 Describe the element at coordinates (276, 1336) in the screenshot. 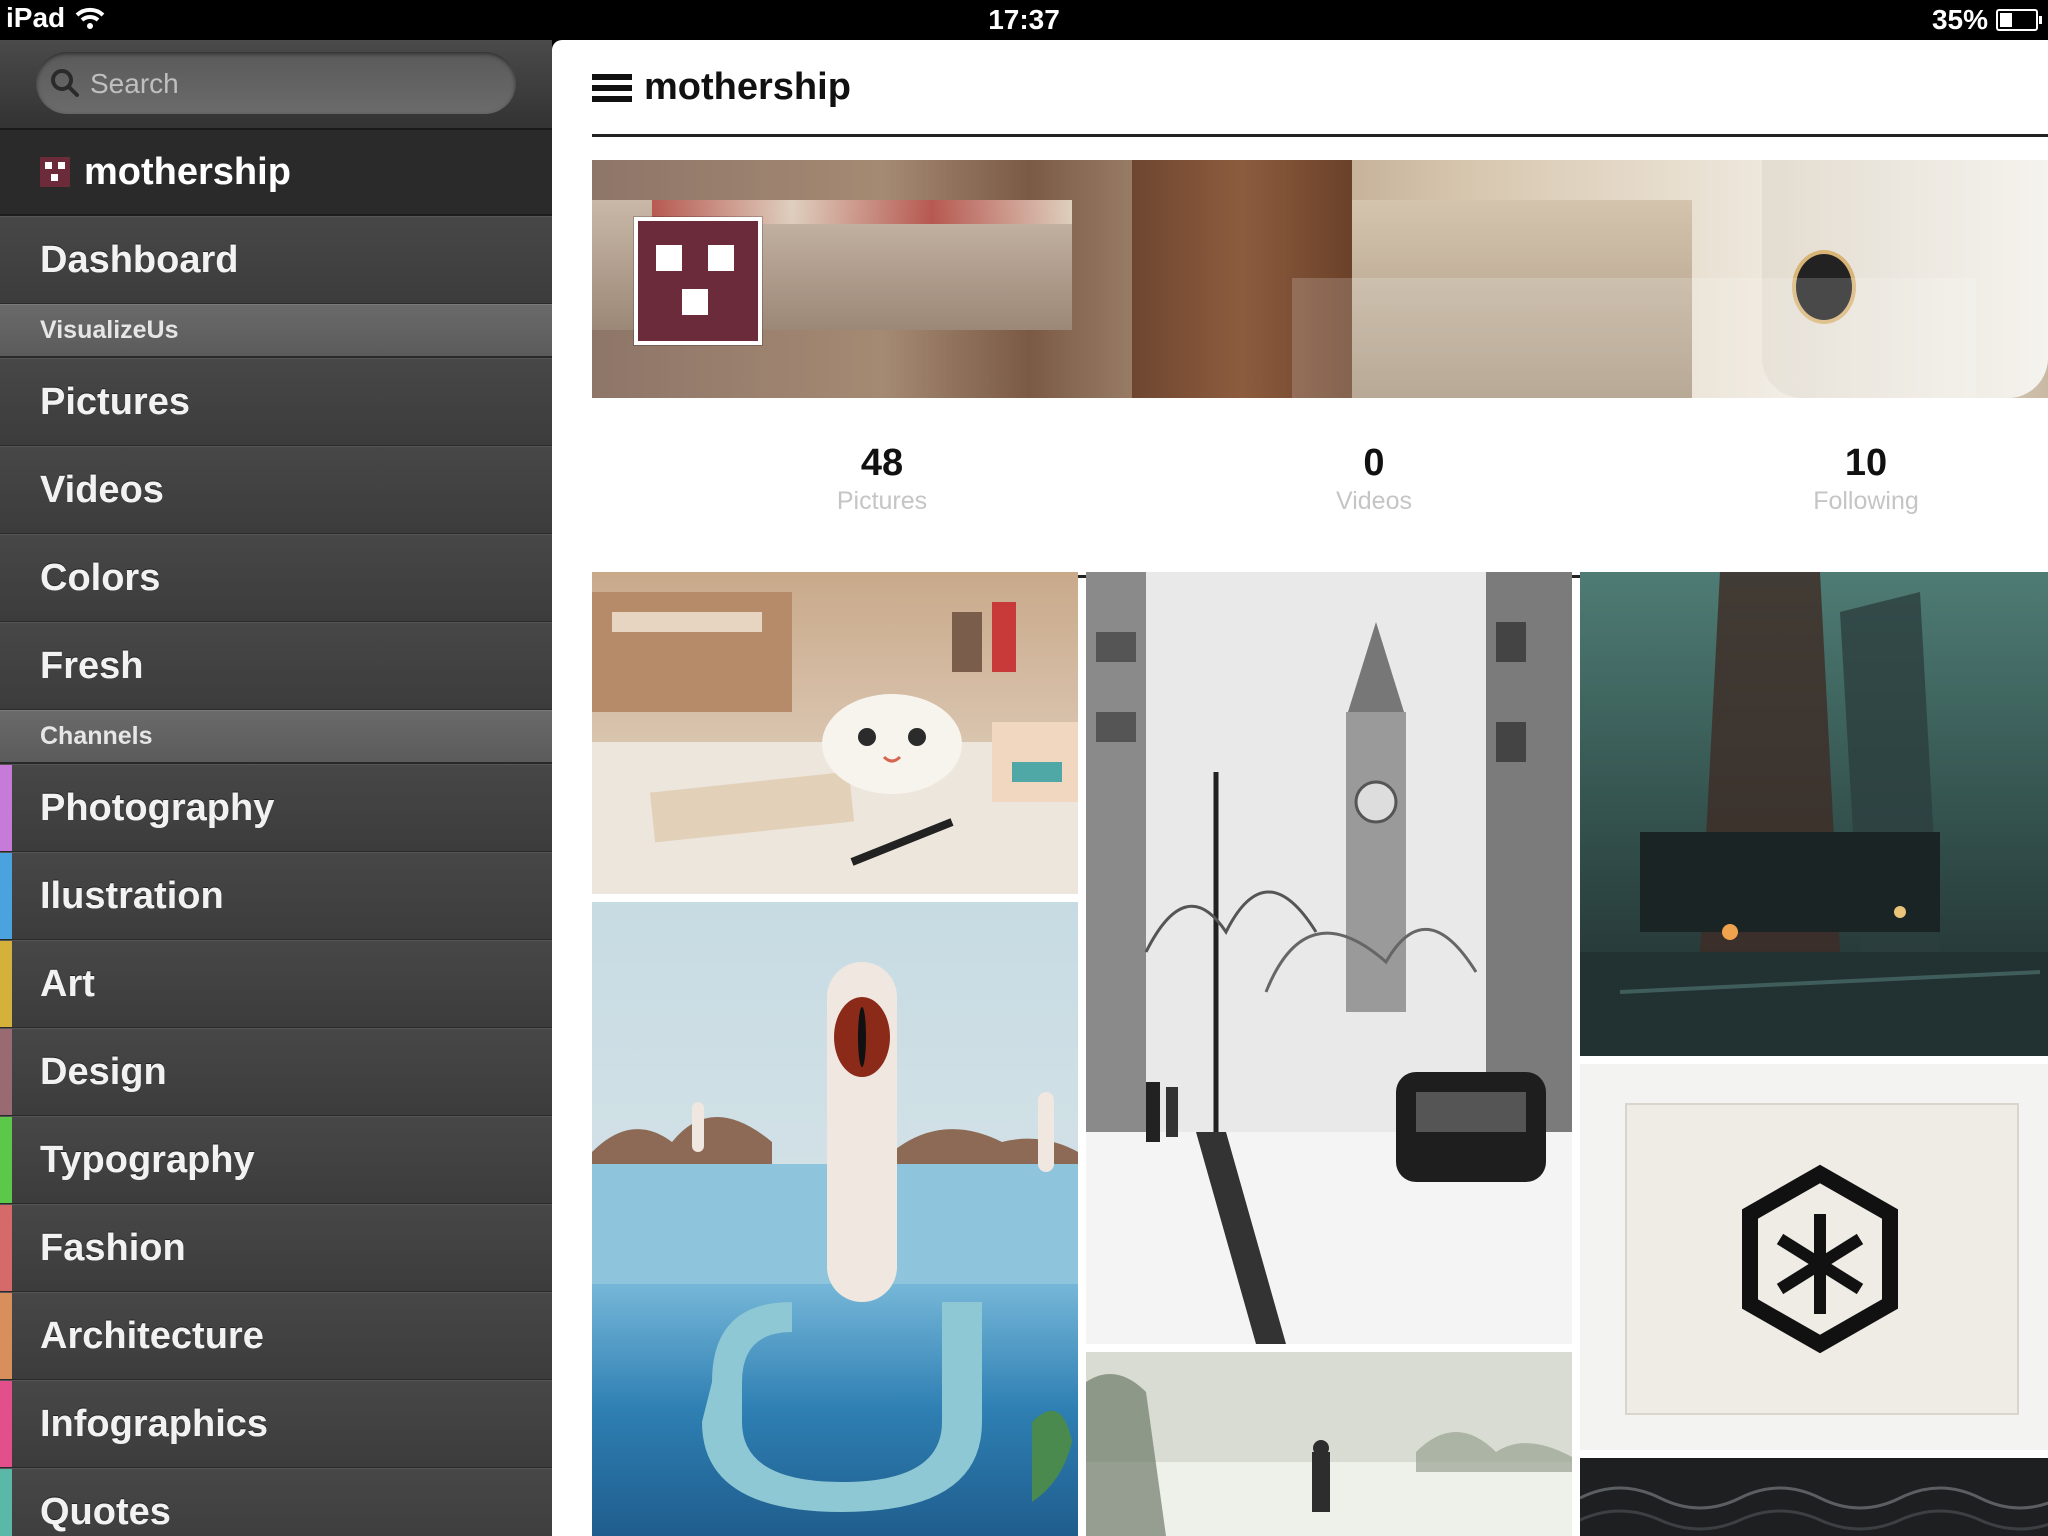

I see `nav-item-channel: Architecture` at that location.